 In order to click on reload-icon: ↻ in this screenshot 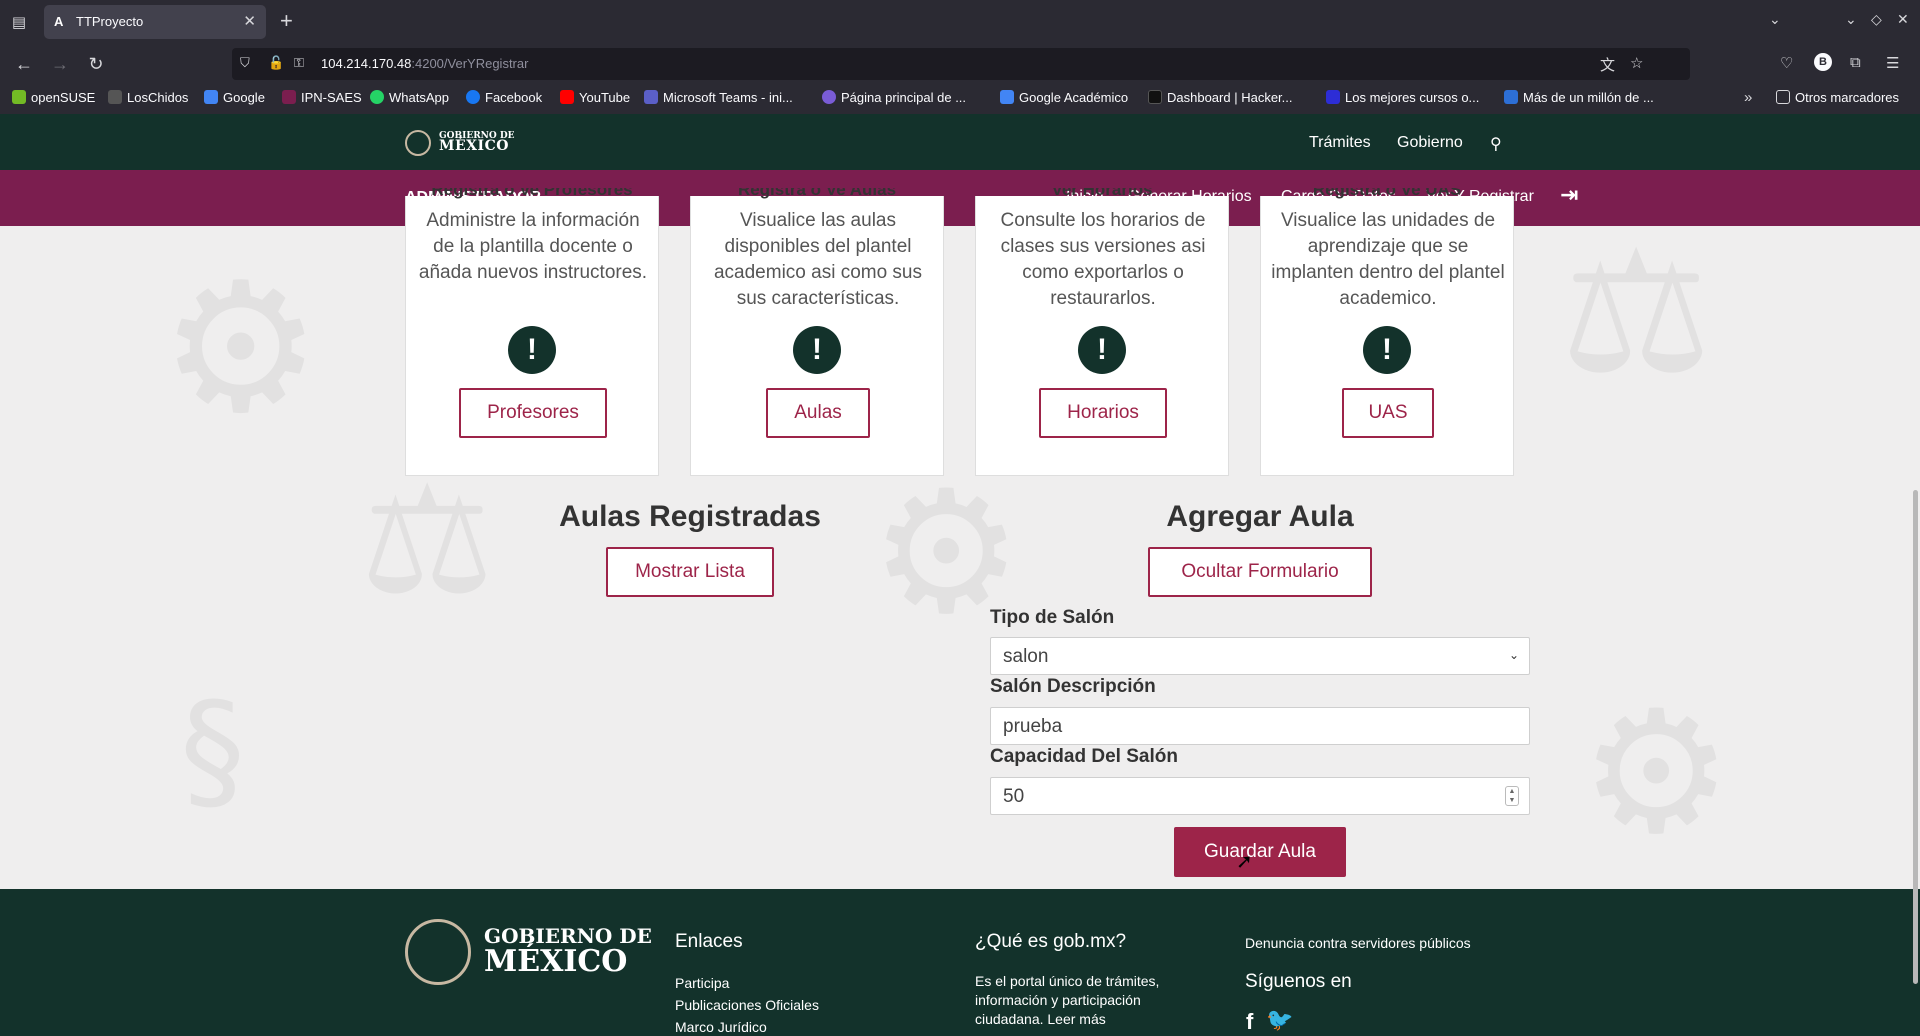, I will do `click(96, 64)`.